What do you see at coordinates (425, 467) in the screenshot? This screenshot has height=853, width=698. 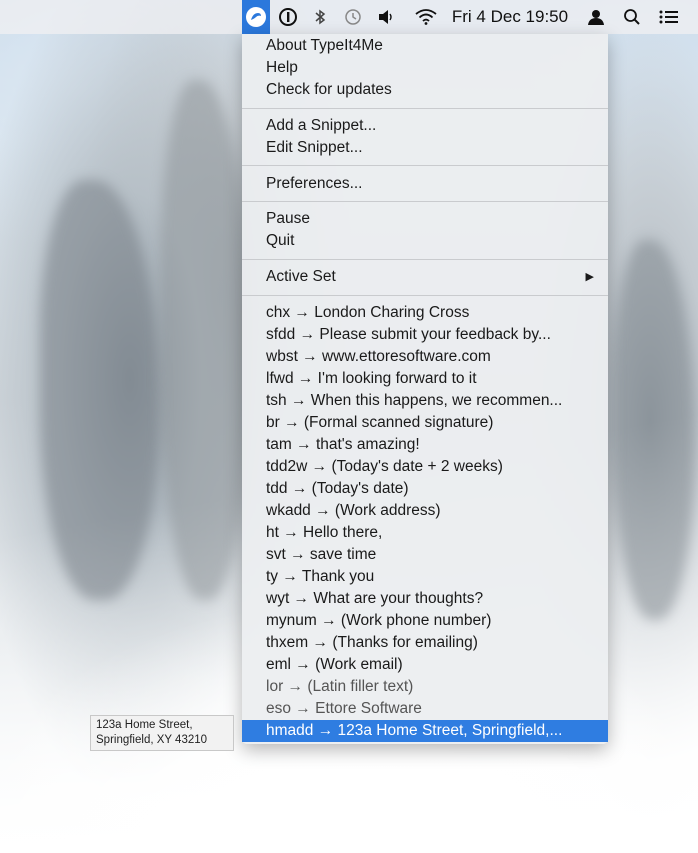 I see `snippet-item: tdd2w → (Today's date + 2 weeks)` at bounding box center [425, 467].